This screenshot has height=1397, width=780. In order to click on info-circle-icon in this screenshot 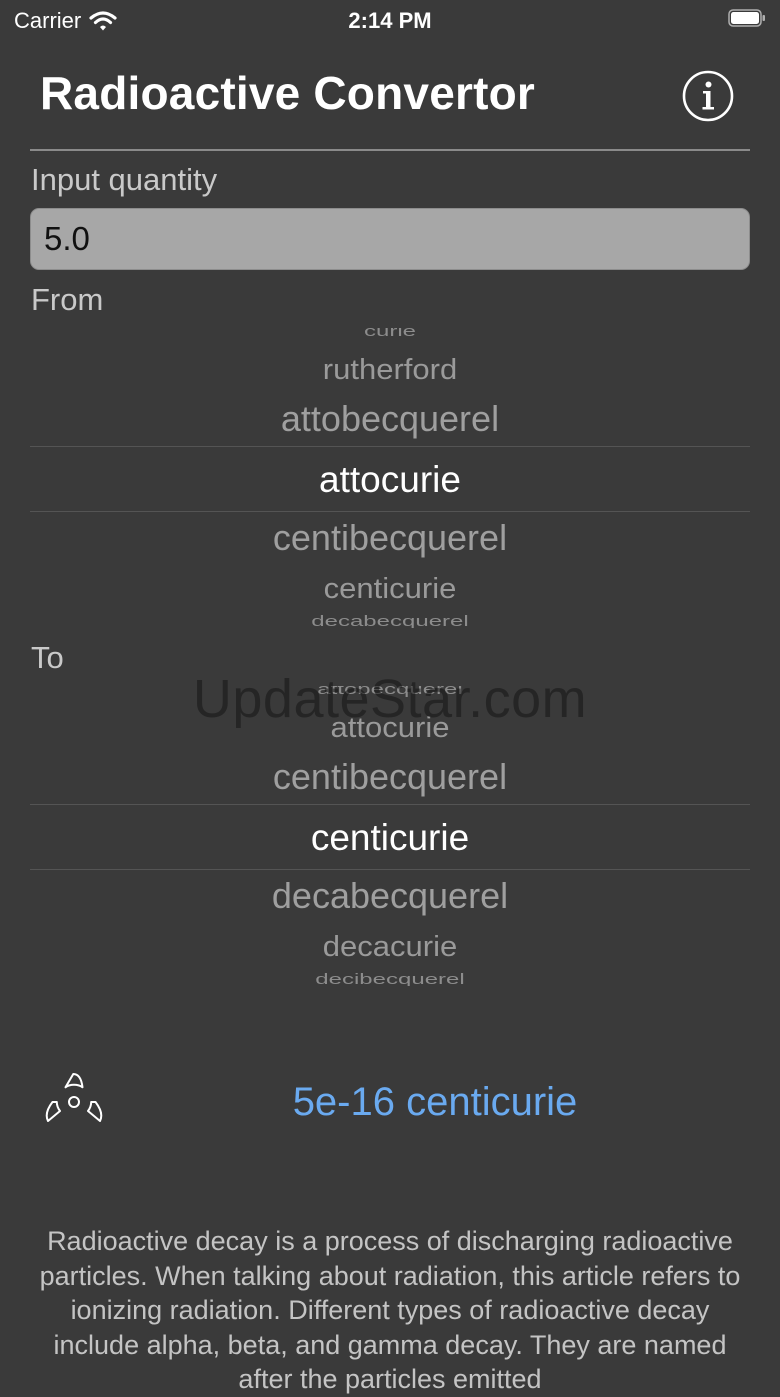, I will do `click(708, 96)`.